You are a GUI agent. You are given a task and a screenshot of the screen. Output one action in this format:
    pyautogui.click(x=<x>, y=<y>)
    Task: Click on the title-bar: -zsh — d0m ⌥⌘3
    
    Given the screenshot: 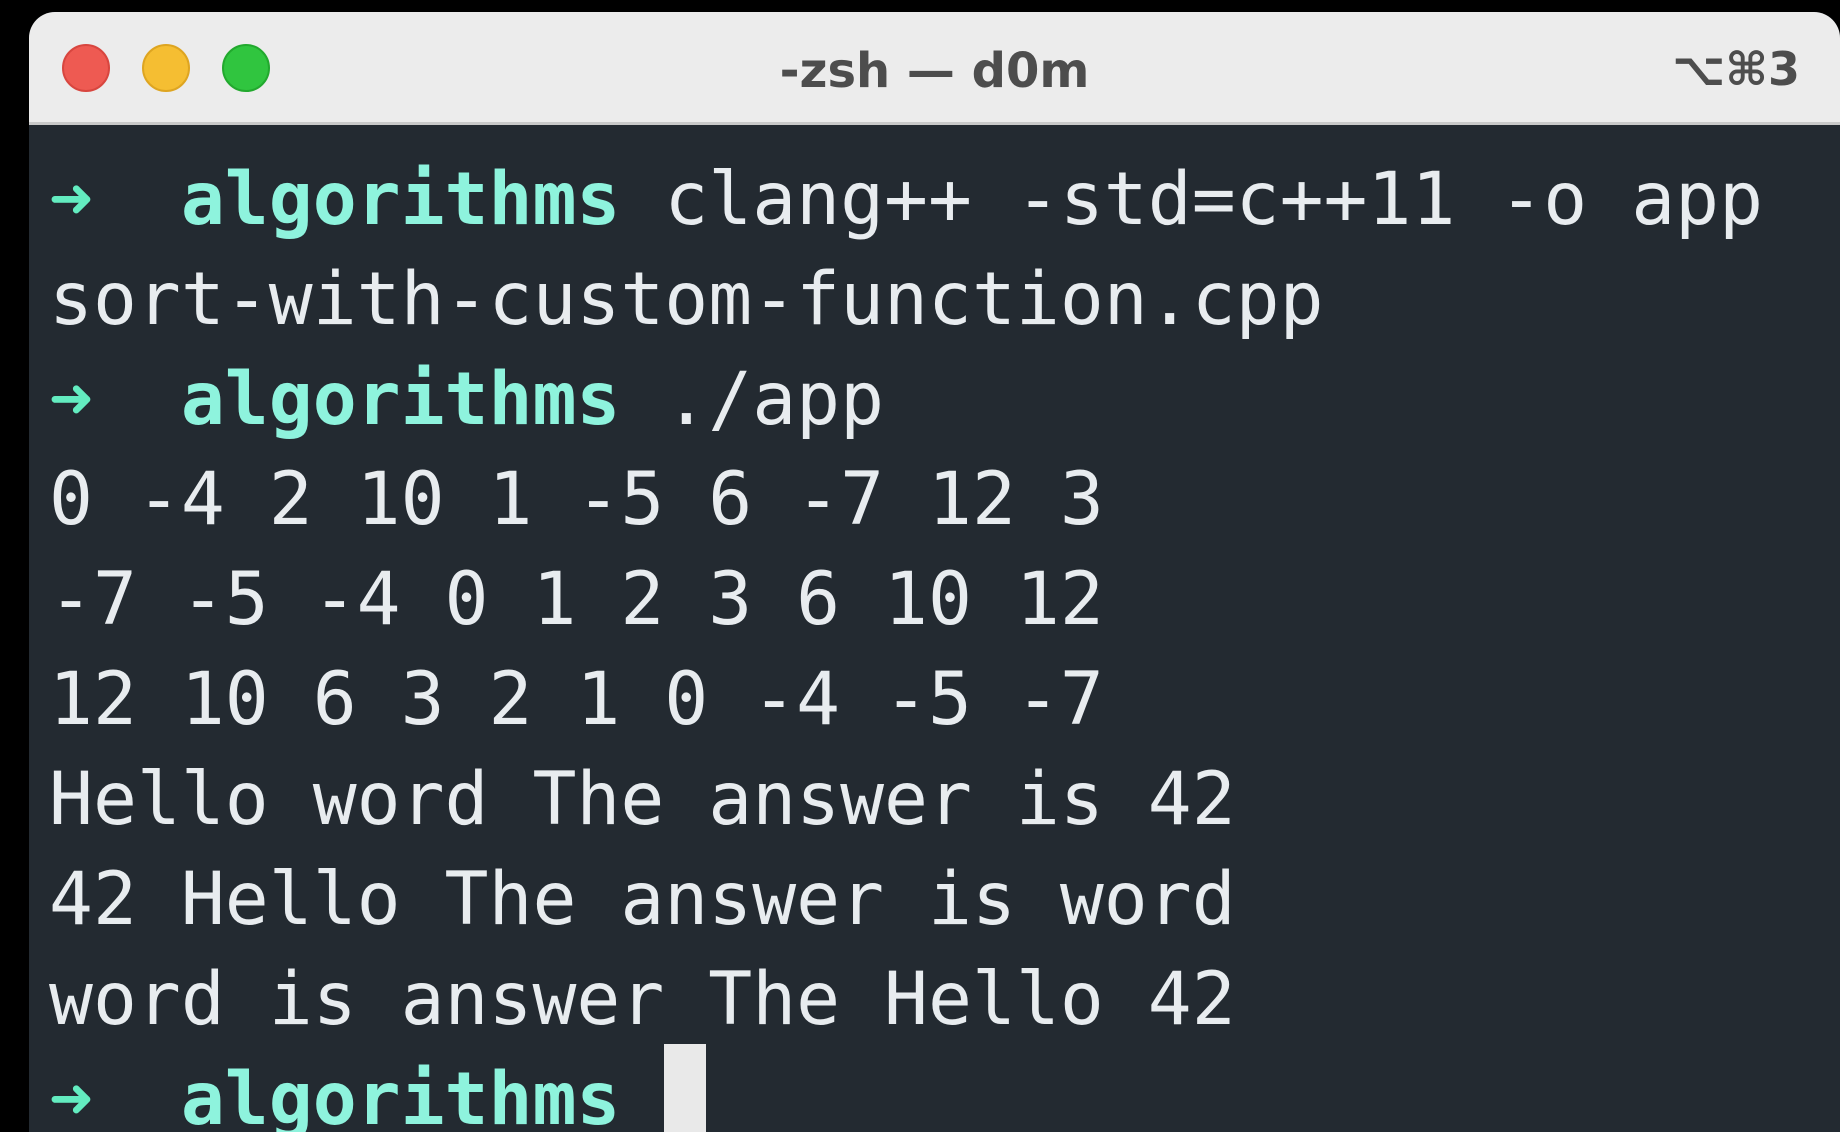 What is the action you would take?
    pyautogui.click(x=934, y=68)
    